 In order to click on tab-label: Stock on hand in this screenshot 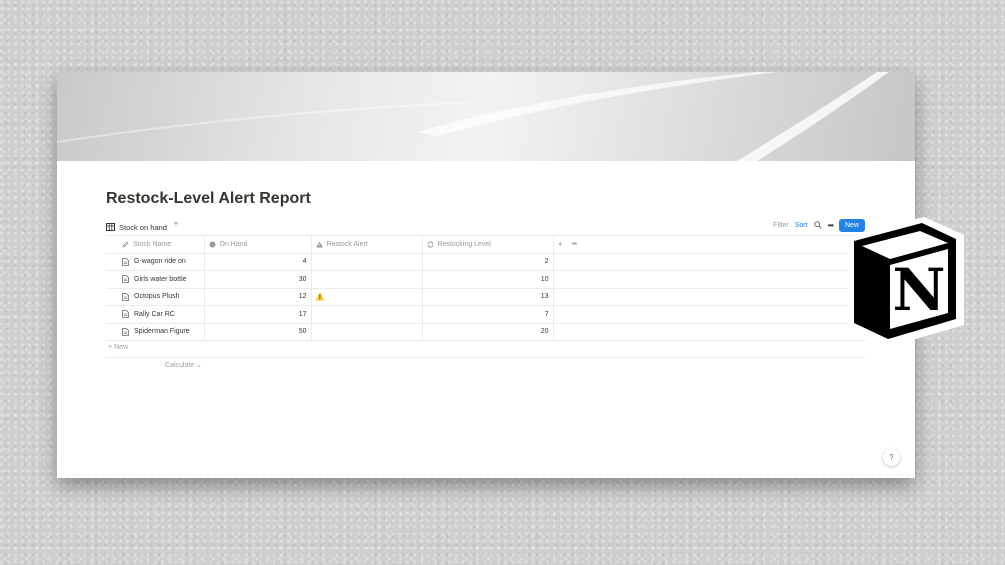, I will do `click(143, 227)`.